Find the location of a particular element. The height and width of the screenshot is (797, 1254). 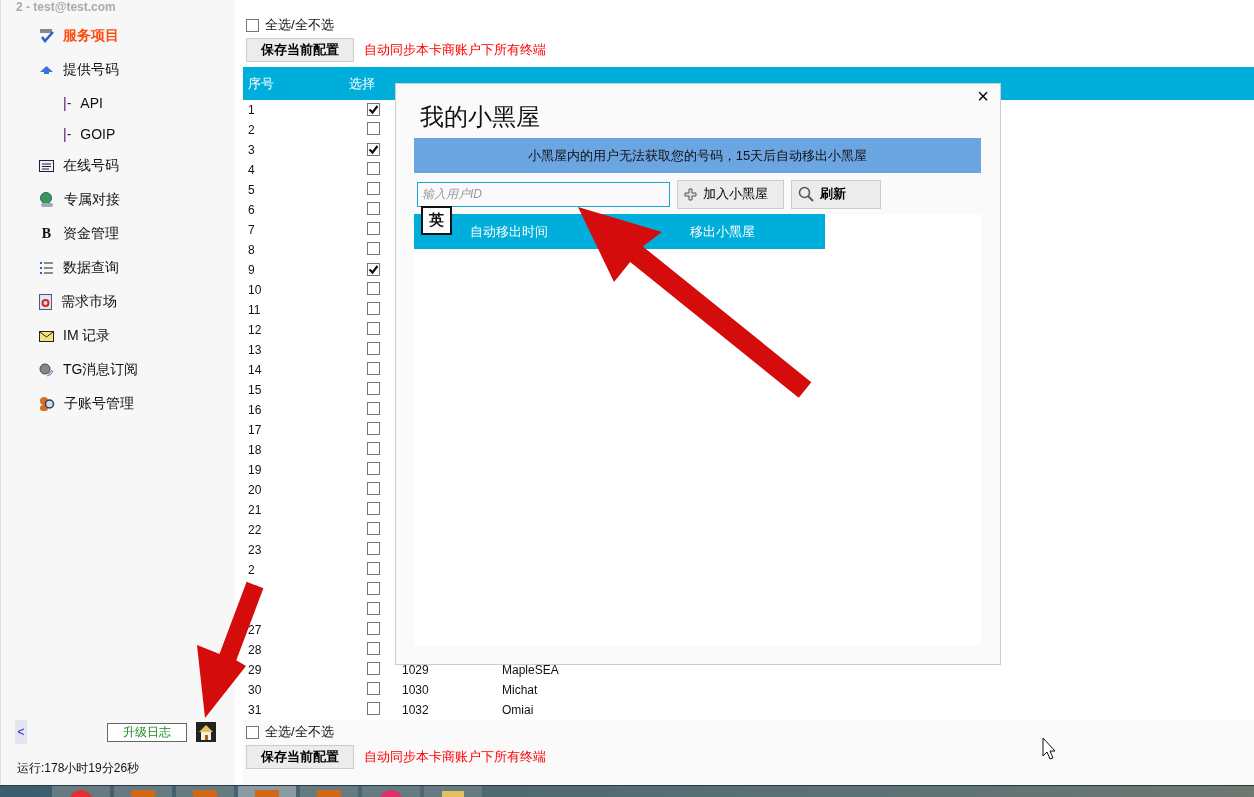

row-number: 22 is located at coordinates (255, 530).